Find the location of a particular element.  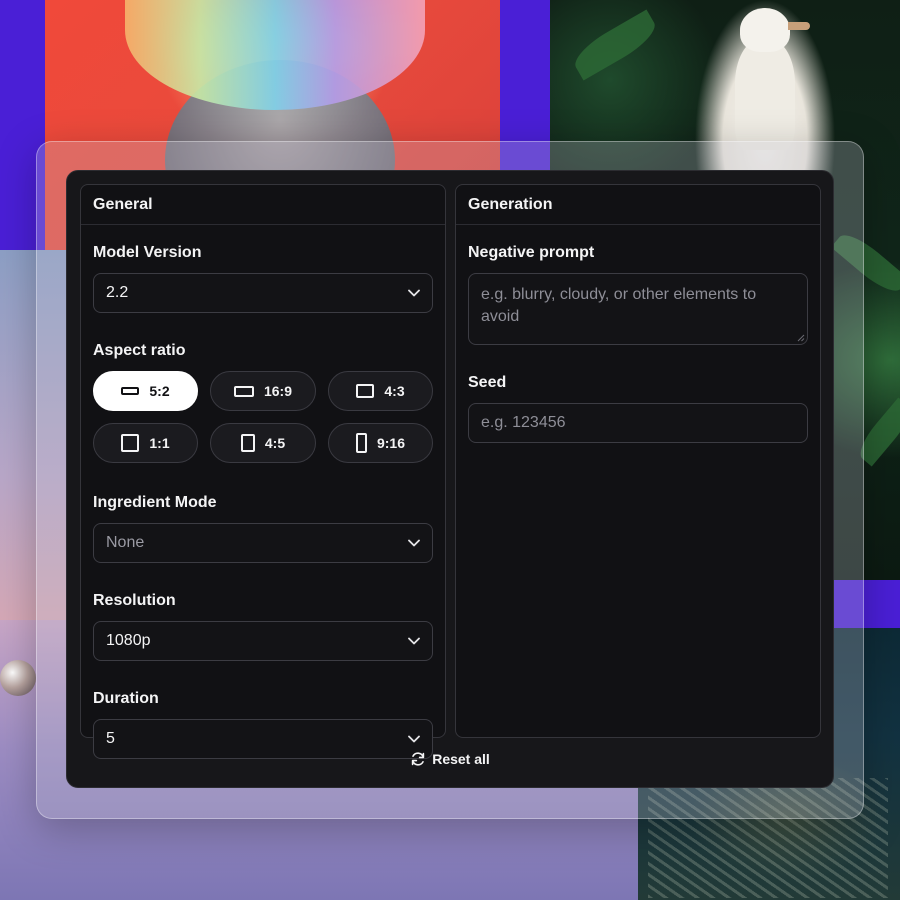

ingredient-mode-value: None is located at coordinates (125, 542).